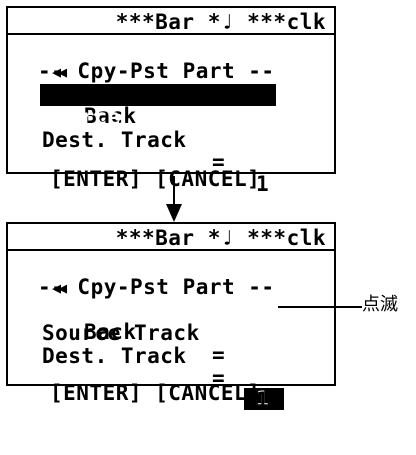 This screenshot has width=416, height=455. I want to click on callout-leader-line, so click(320, 307).